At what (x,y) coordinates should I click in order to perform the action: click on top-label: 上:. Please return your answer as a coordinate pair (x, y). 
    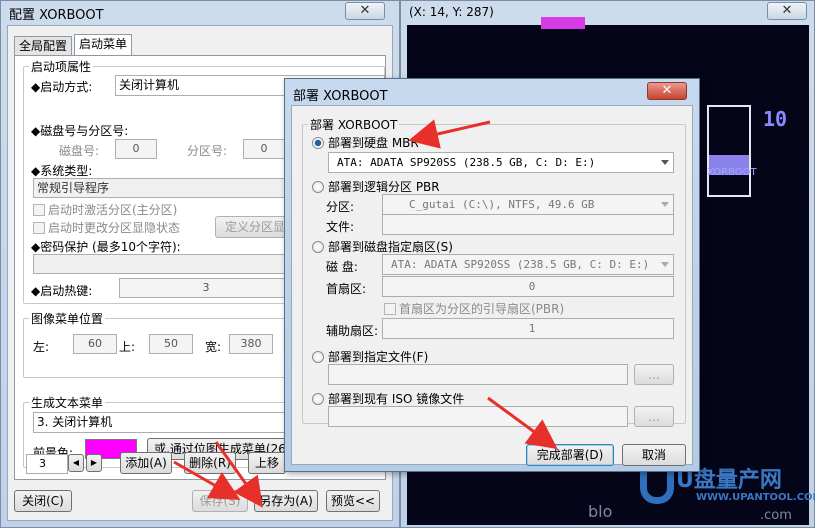
    Looking at the image, I should click on (127, 347).